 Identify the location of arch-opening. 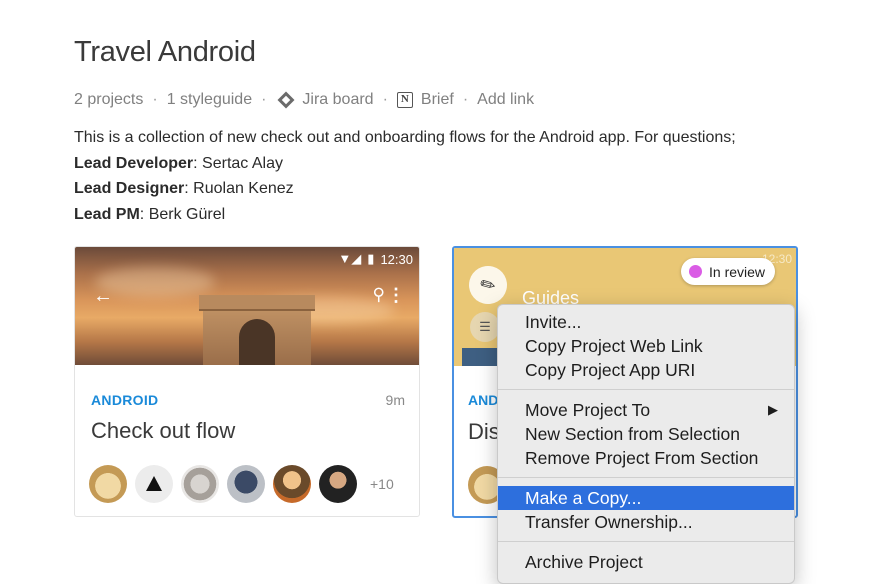
(257, 342).